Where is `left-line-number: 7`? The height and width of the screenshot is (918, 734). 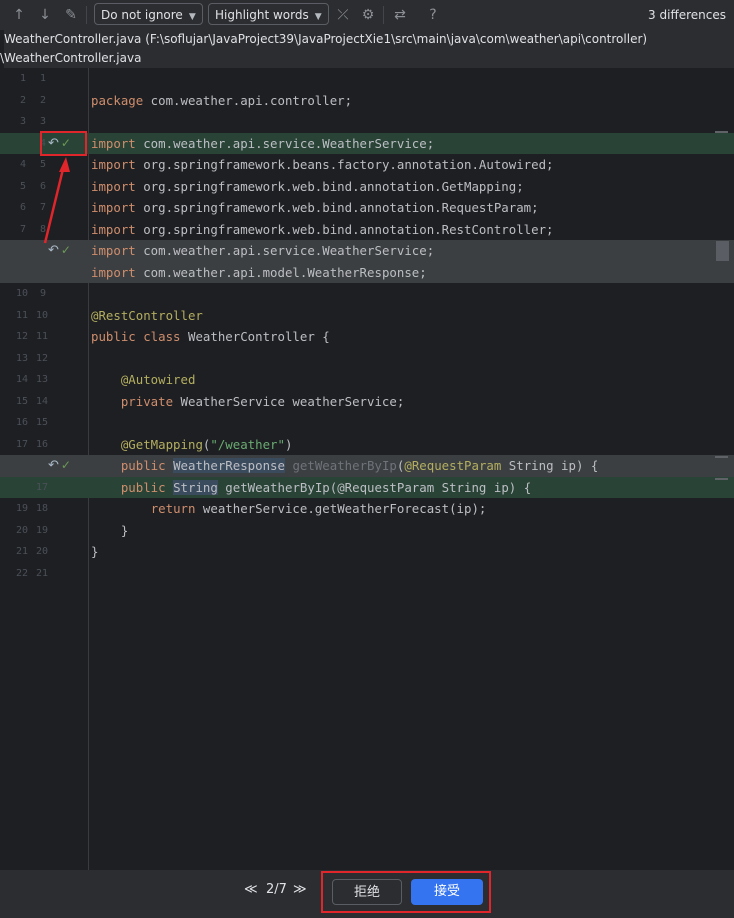 left-line-number: 7 is located at coordinates (23, 229).